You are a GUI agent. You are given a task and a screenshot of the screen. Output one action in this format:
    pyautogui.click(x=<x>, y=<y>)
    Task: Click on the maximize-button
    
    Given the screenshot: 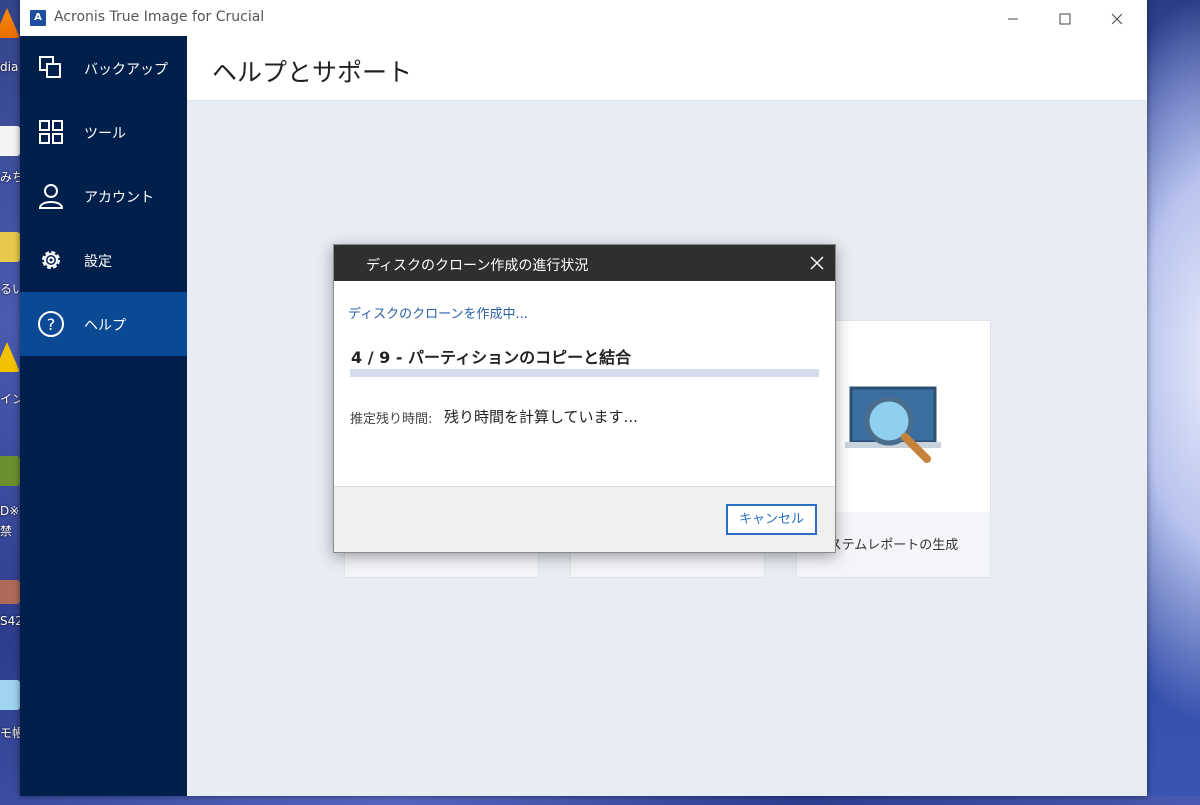 What is the action you would take?
    pyautogui.click(x=1065, y=18)
    